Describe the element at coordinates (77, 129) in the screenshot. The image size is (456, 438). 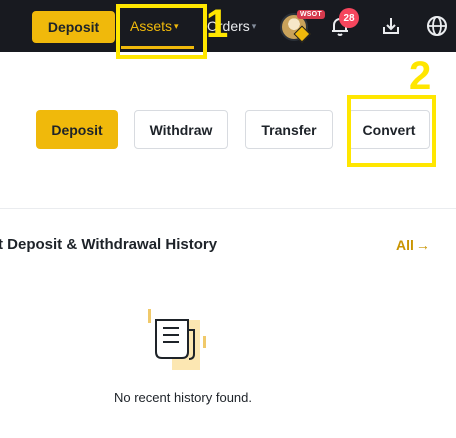
I see `deposit-action-button: Deposit` at that location.